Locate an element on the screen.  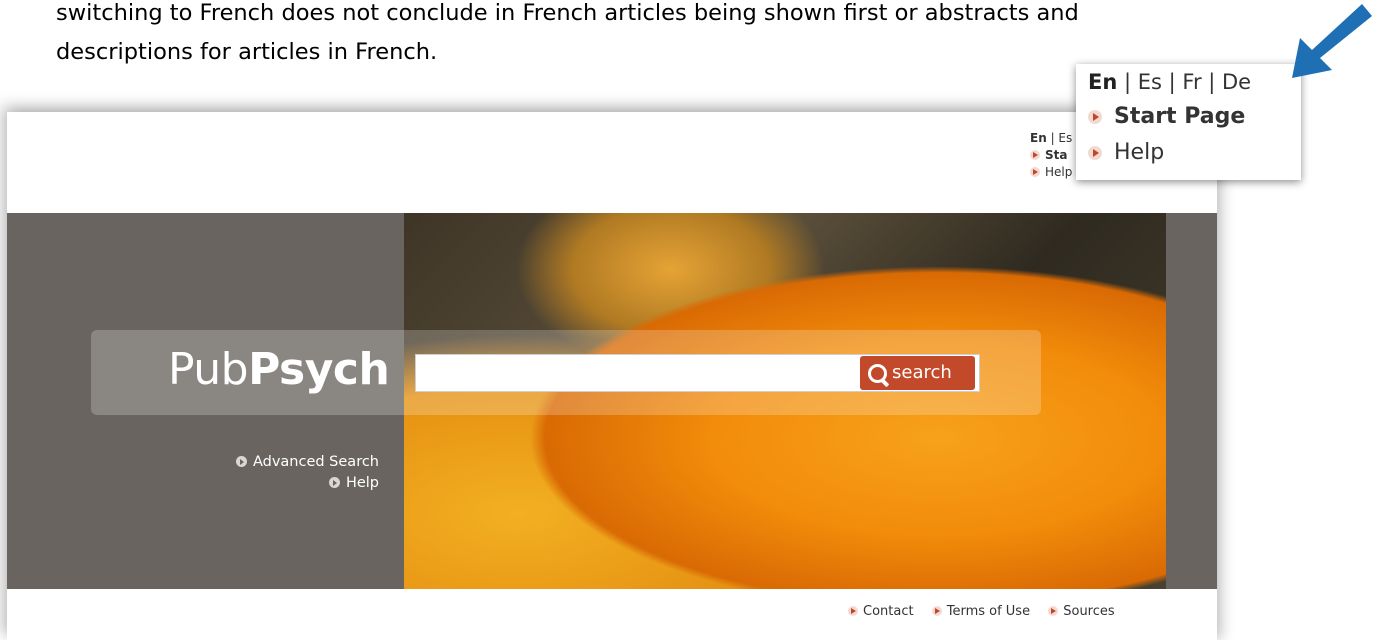
help-link: Help is located at coordinates (1051, 172).